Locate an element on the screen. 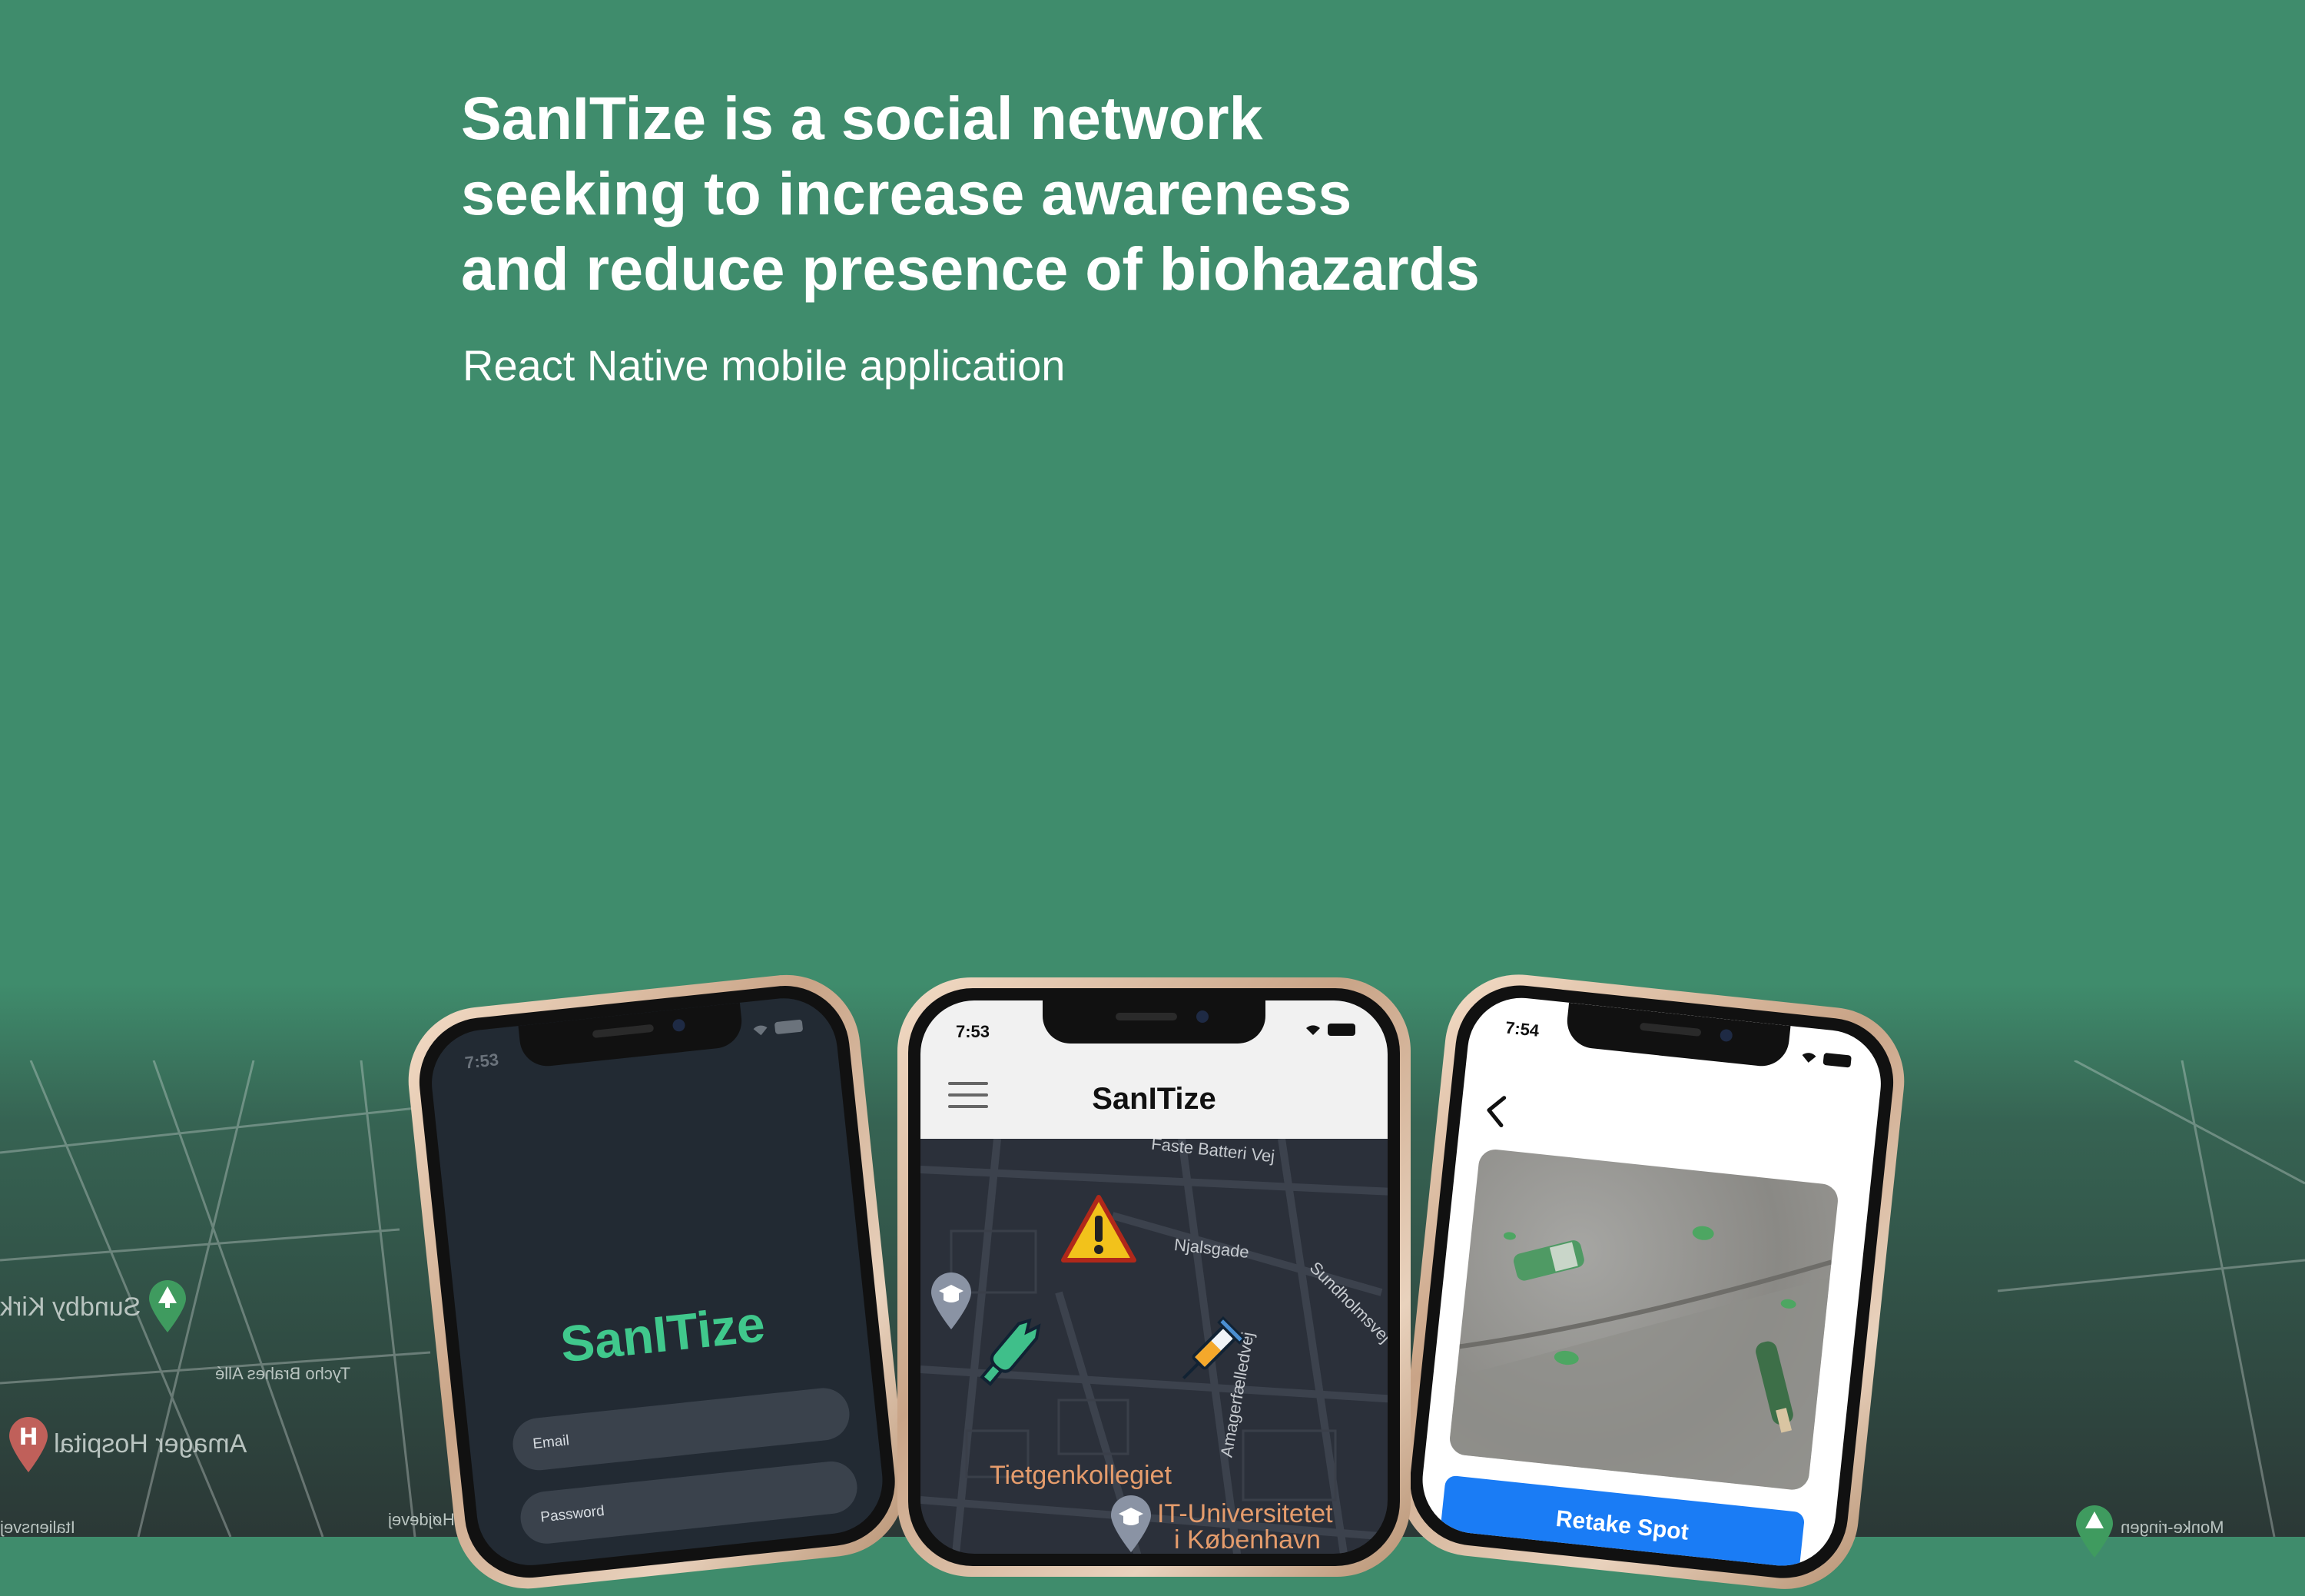 The height and width of the screenshot is (1596, 2305). status-time: 7:54 is located at coordinates (1522, 1028).